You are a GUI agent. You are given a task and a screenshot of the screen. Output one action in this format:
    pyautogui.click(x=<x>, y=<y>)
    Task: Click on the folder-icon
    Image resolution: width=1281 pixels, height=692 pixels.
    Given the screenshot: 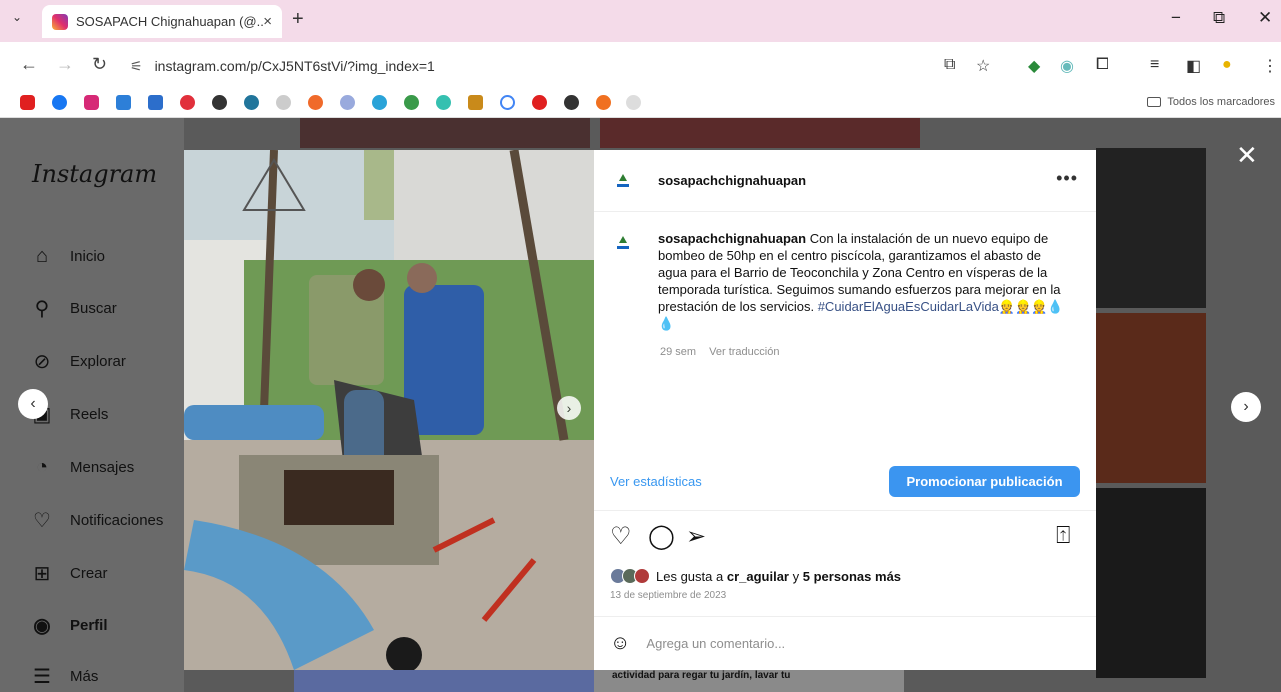 What is the action you would take?
    pyautogui.click(x=1154, y=102)
    